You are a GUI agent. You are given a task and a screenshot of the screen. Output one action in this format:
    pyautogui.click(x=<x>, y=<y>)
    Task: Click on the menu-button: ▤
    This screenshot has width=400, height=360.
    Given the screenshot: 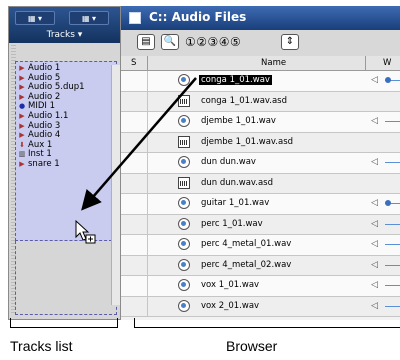 What is the action you would take?
    pyautogui.click(x=146, y=42)
    